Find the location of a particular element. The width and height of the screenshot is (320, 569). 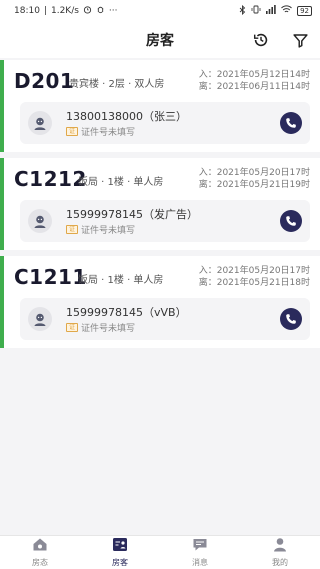

tab-messages: 消息 is located at coordinates (200, 552).